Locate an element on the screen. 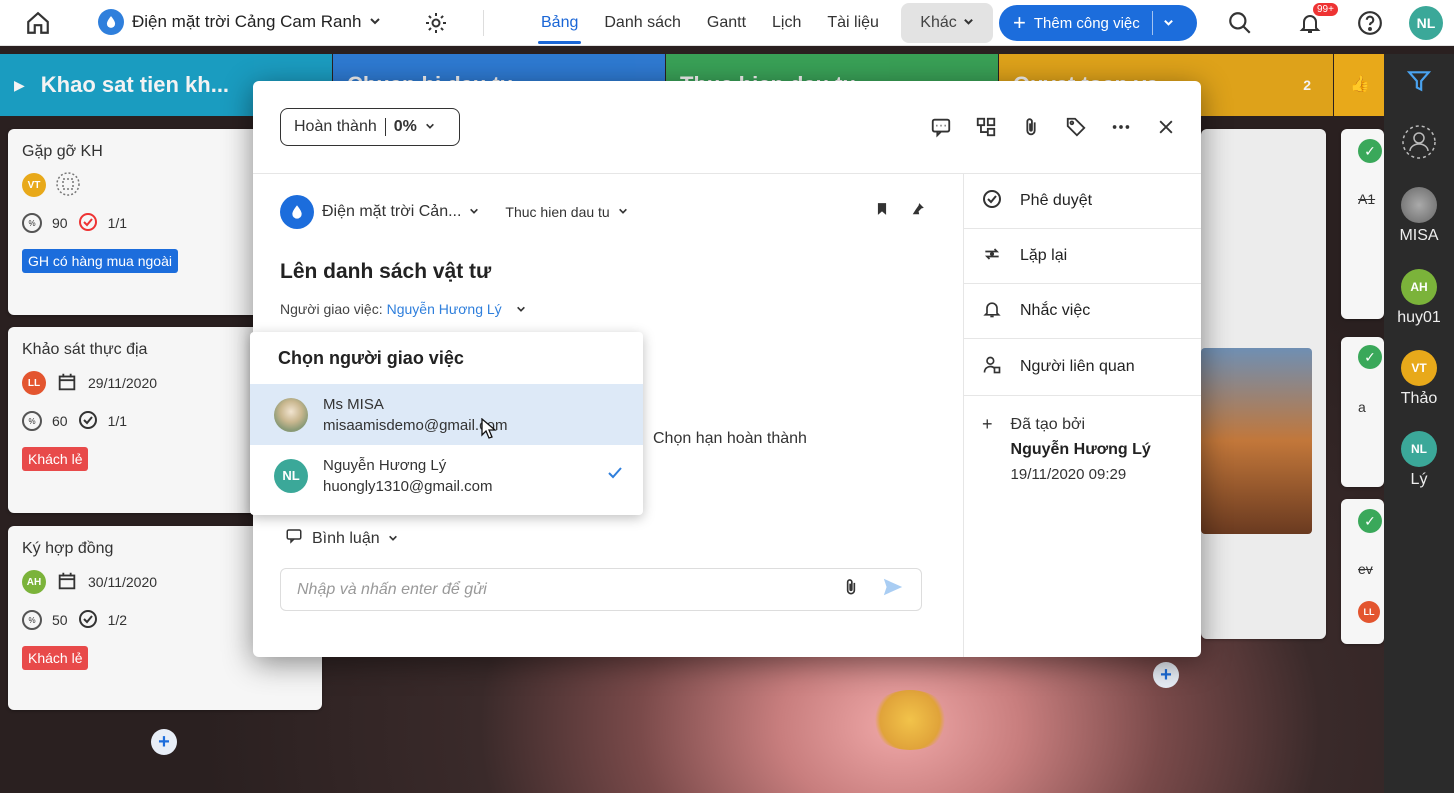 This screenshot has width=1454, height=793. task-card: ✓ ev LL is located at coordinates (1362, 571).